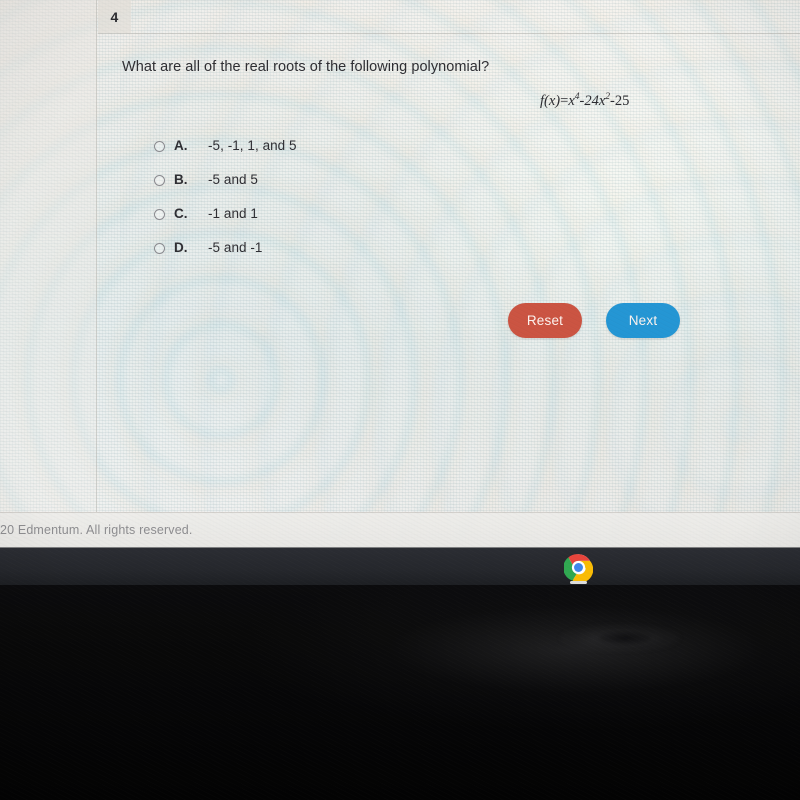 Image resolution: width=800 pixels, height=800 pixels. What do you see at coordinates (594, 320) in the screenshot?
I see `action-button-group: Reset Next` at bounding box center [594, 320].